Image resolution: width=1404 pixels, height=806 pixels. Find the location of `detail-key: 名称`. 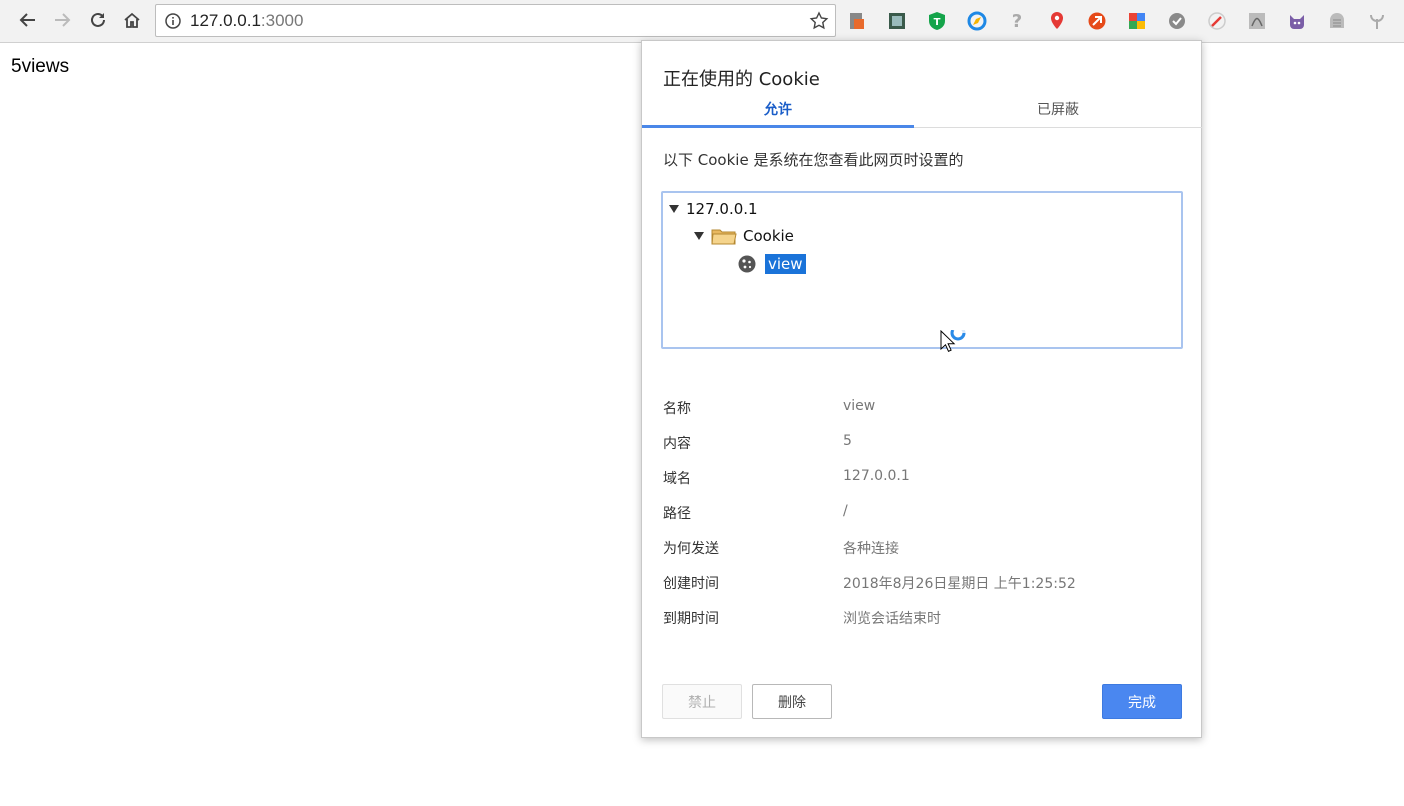

detail-key: 名称 is located at coordinates (677, 409).